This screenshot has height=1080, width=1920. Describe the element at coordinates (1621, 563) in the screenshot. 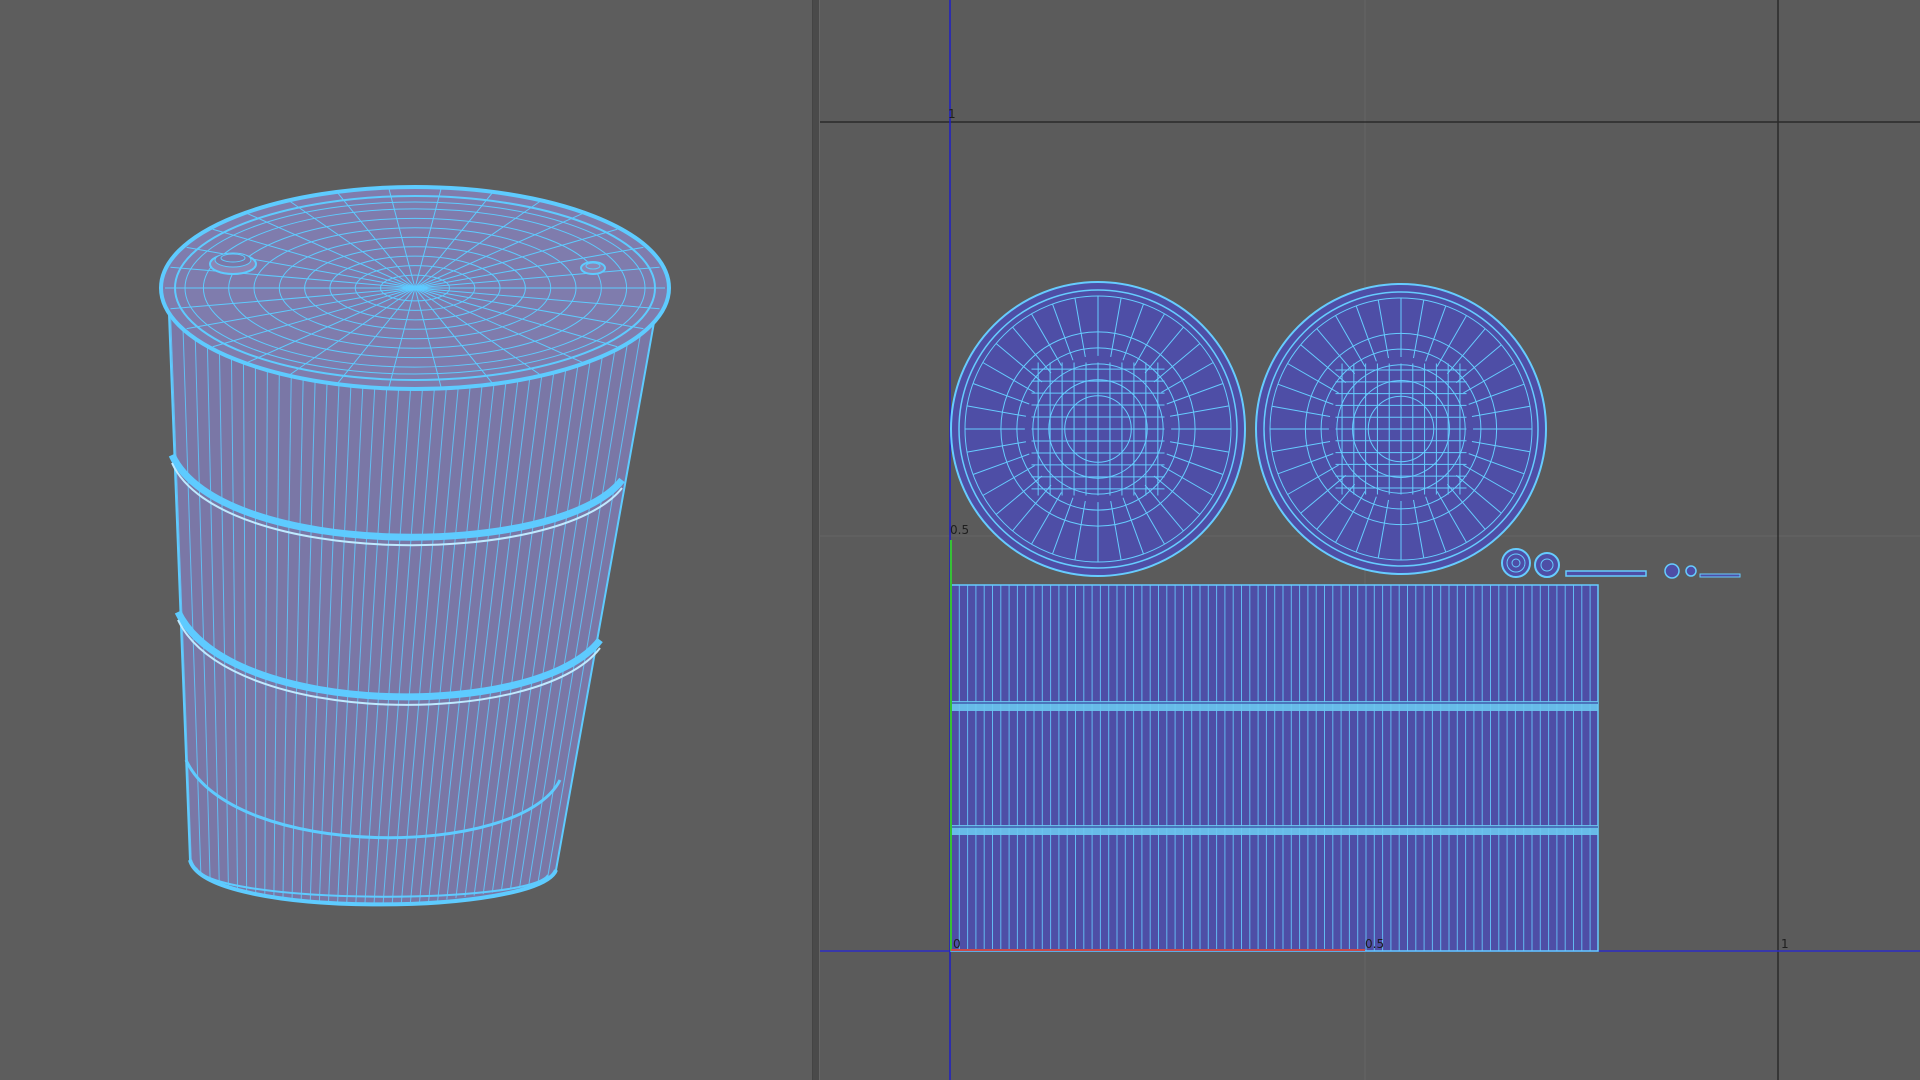

I see `uv-shell-bungs` at that location.